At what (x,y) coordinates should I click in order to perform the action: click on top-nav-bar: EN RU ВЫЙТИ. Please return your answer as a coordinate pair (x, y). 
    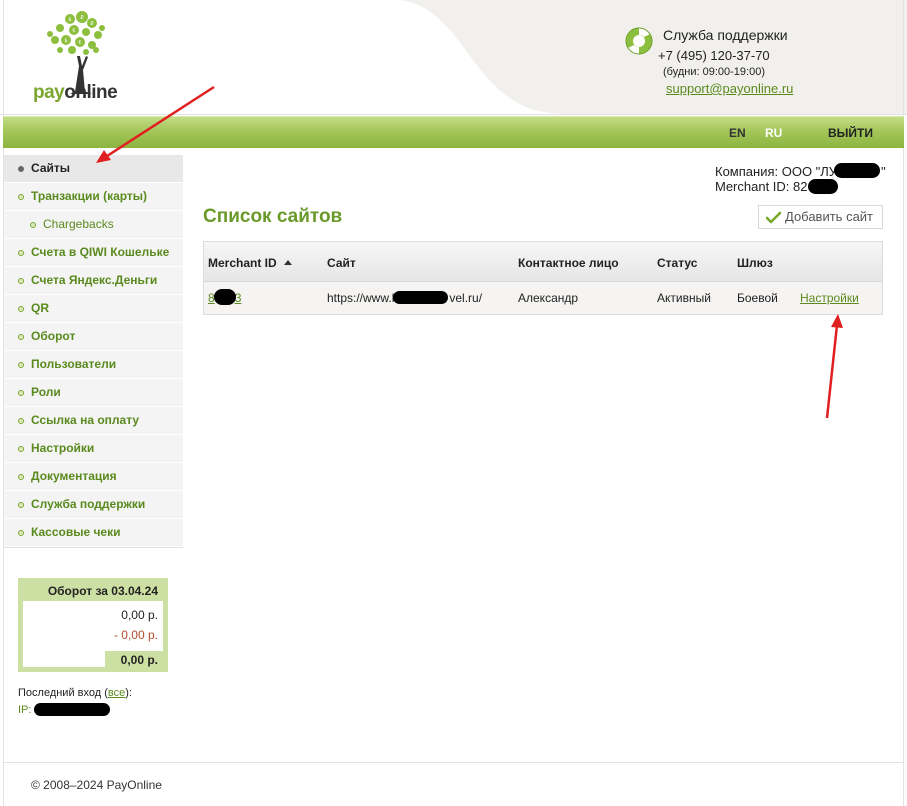
    Looking at the image, I should click on (453, 132).